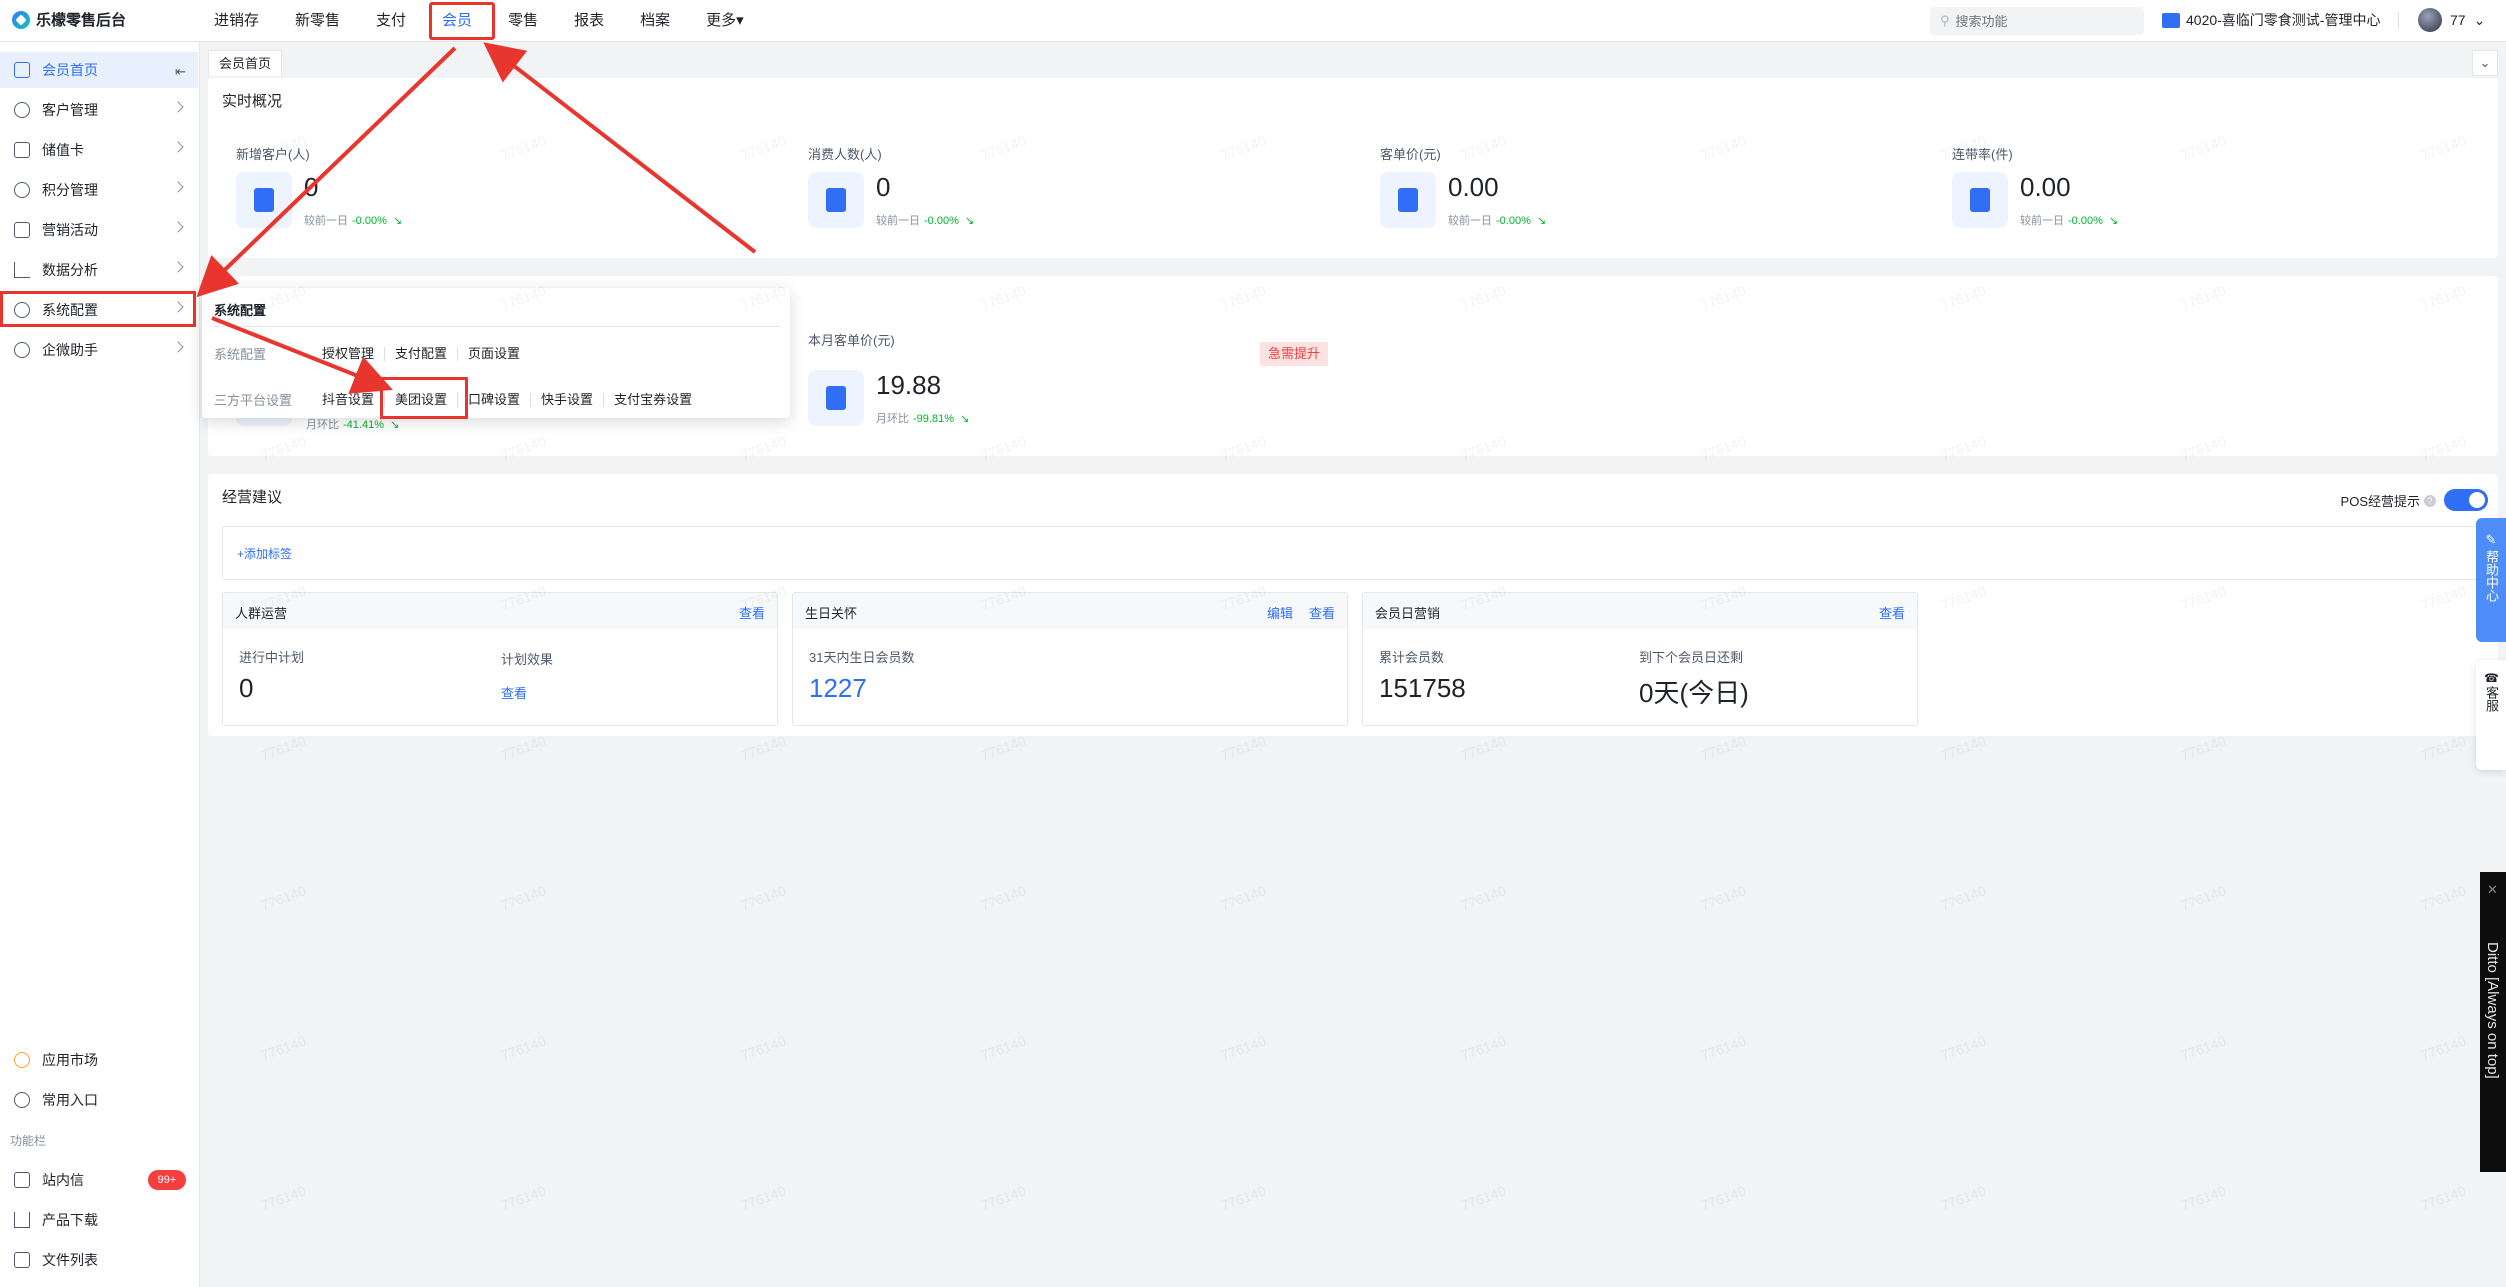 This screenshot has height=1287, width=2506. Describe the element at coordinates (2492, 1010) in the screenshot. I see `ditto-label: Ditto [Always on top]` at that location.